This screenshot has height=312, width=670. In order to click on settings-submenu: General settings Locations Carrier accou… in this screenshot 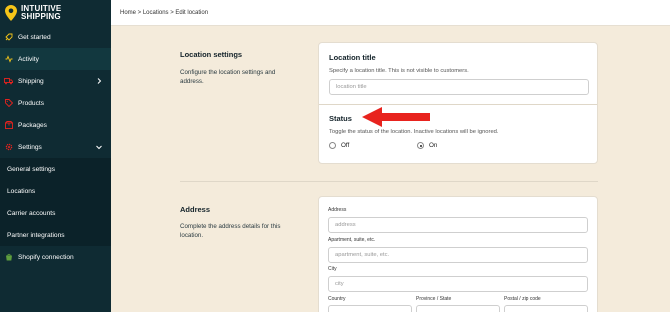, I will do `click(55, 202)`.